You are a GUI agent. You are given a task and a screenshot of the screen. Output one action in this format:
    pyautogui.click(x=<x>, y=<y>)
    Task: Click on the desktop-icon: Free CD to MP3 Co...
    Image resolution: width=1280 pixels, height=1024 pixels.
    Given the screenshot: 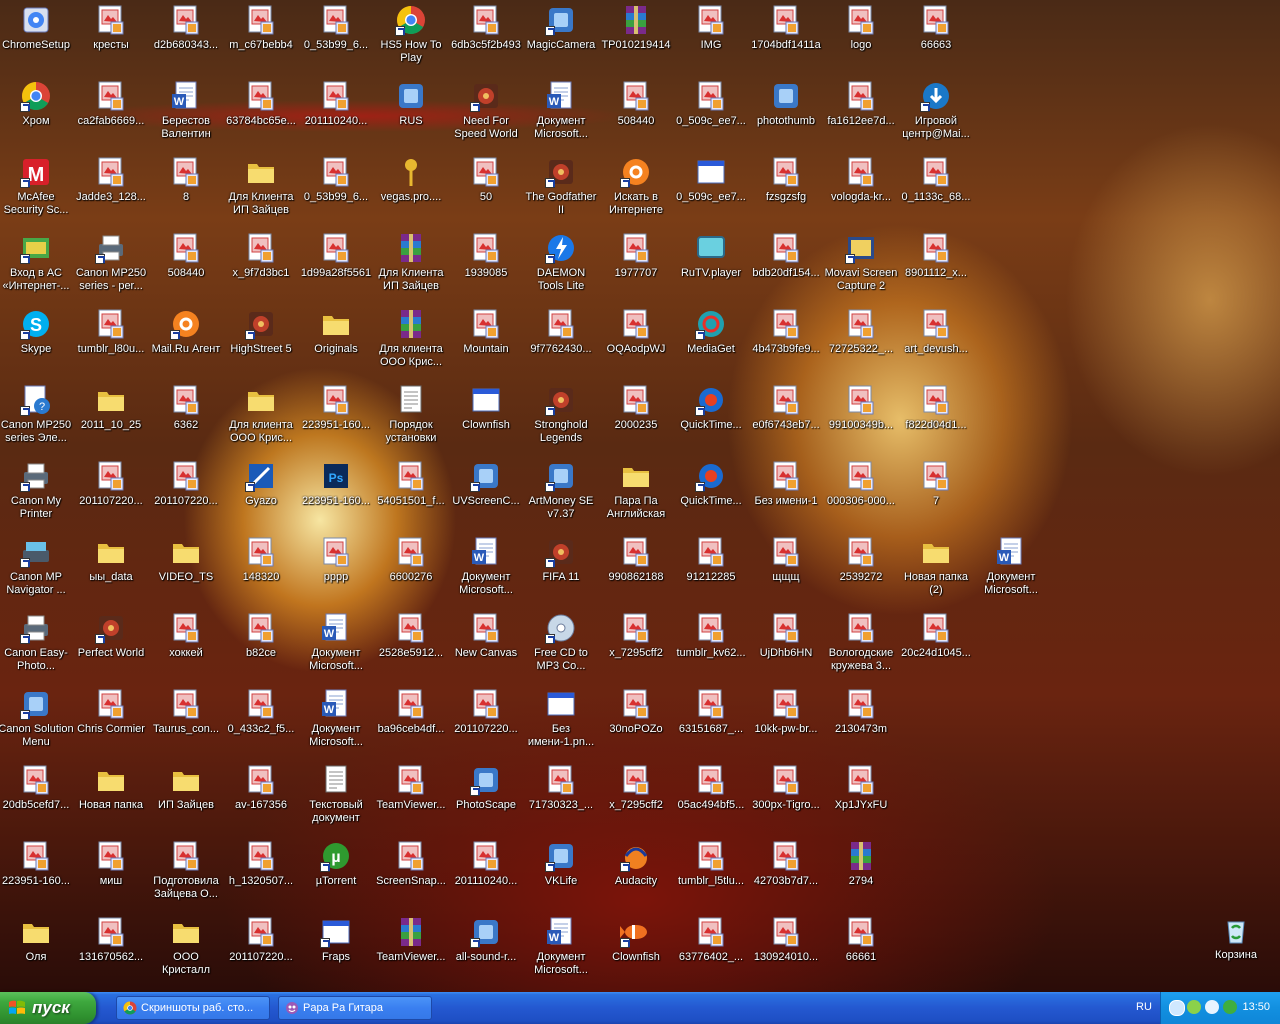 What is the action you would take?
    pyautogui.click(x=561, y=646)
    